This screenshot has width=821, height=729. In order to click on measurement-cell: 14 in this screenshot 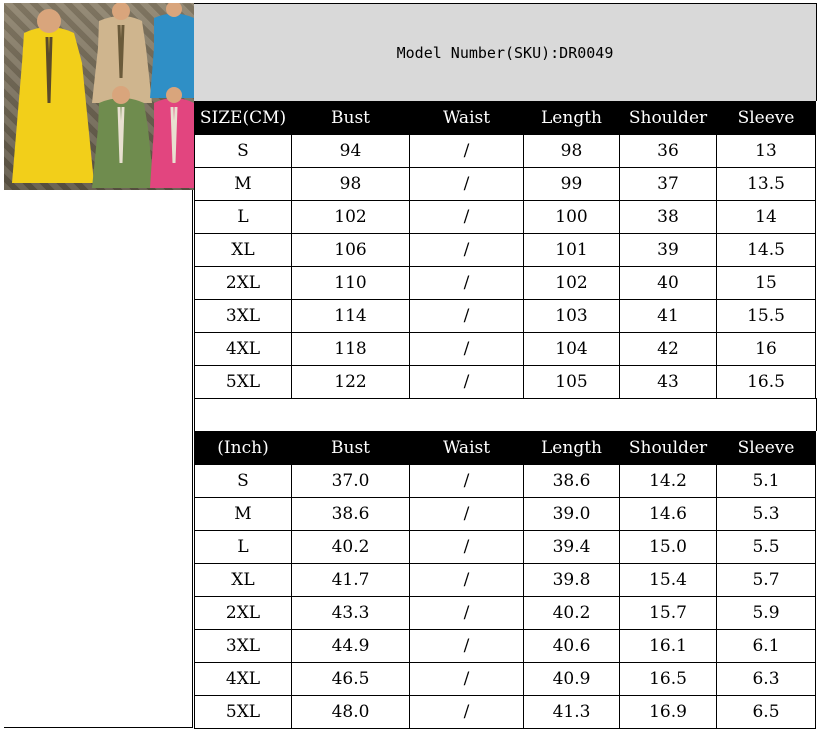, I will do `click(766, 217)`.